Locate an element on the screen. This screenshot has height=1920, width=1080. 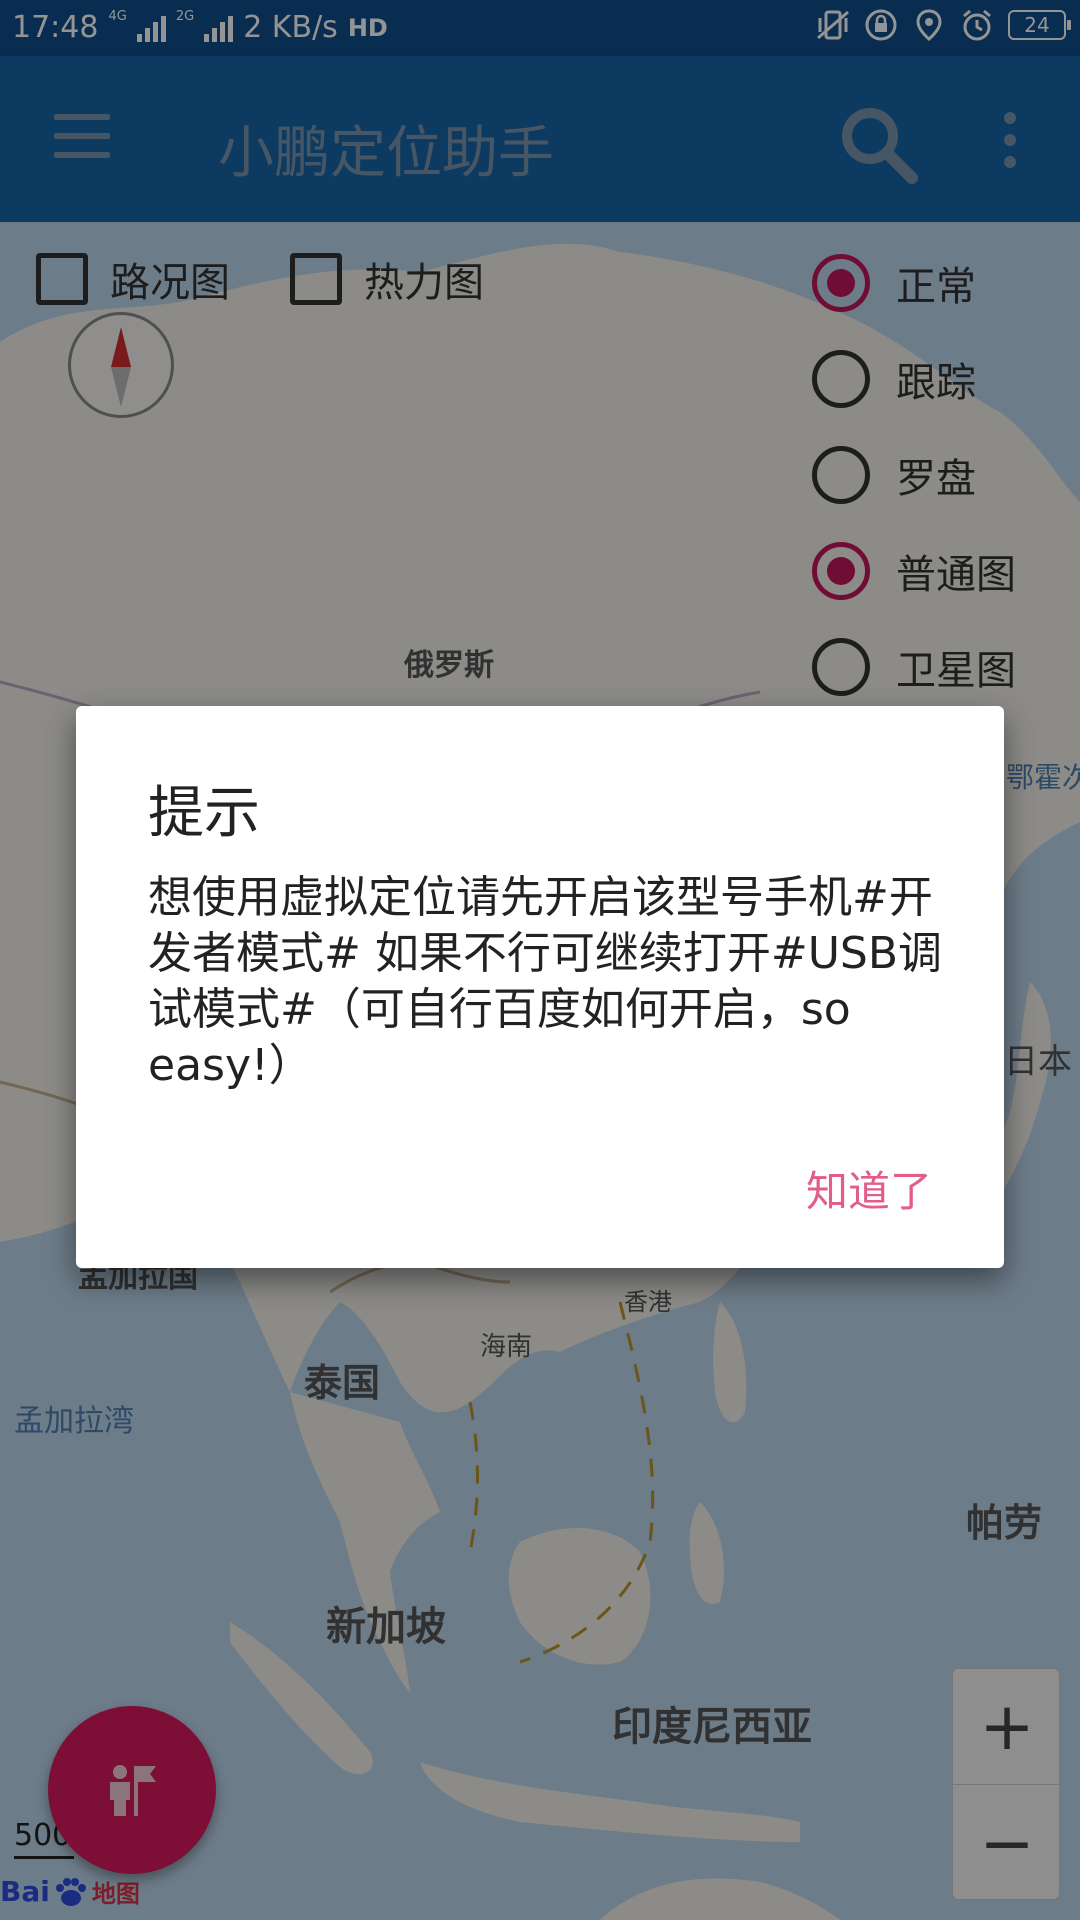
dialog-ok-button: 知道了 is located at coordinates (869, 1188).